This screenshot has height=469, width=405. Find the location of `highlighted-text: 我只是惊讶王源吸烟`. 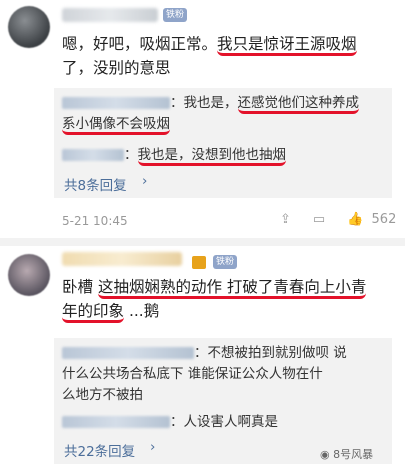

highlighted-text: 我只是惊讶王源吸烟 is located at coordinates (287, 45).